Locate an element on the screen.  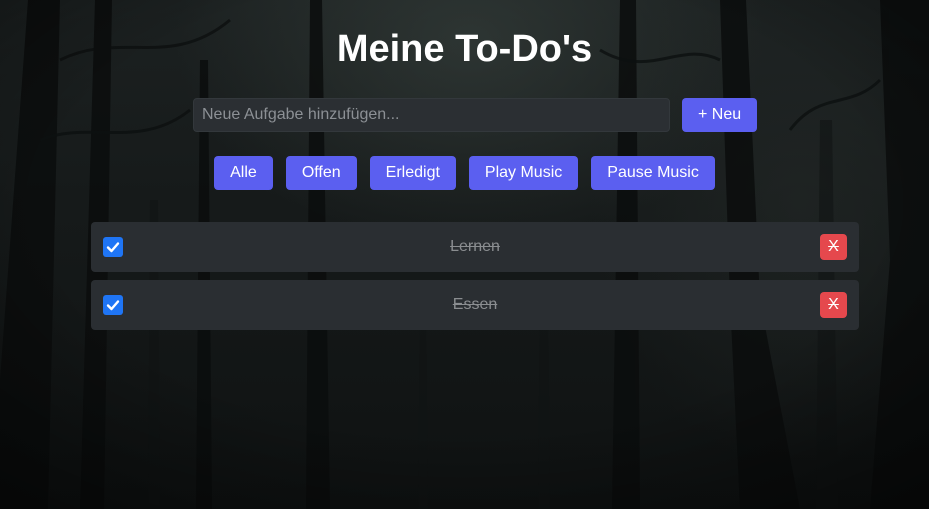
pause-music-button: Pause Music is located at coordinates (653, 173).